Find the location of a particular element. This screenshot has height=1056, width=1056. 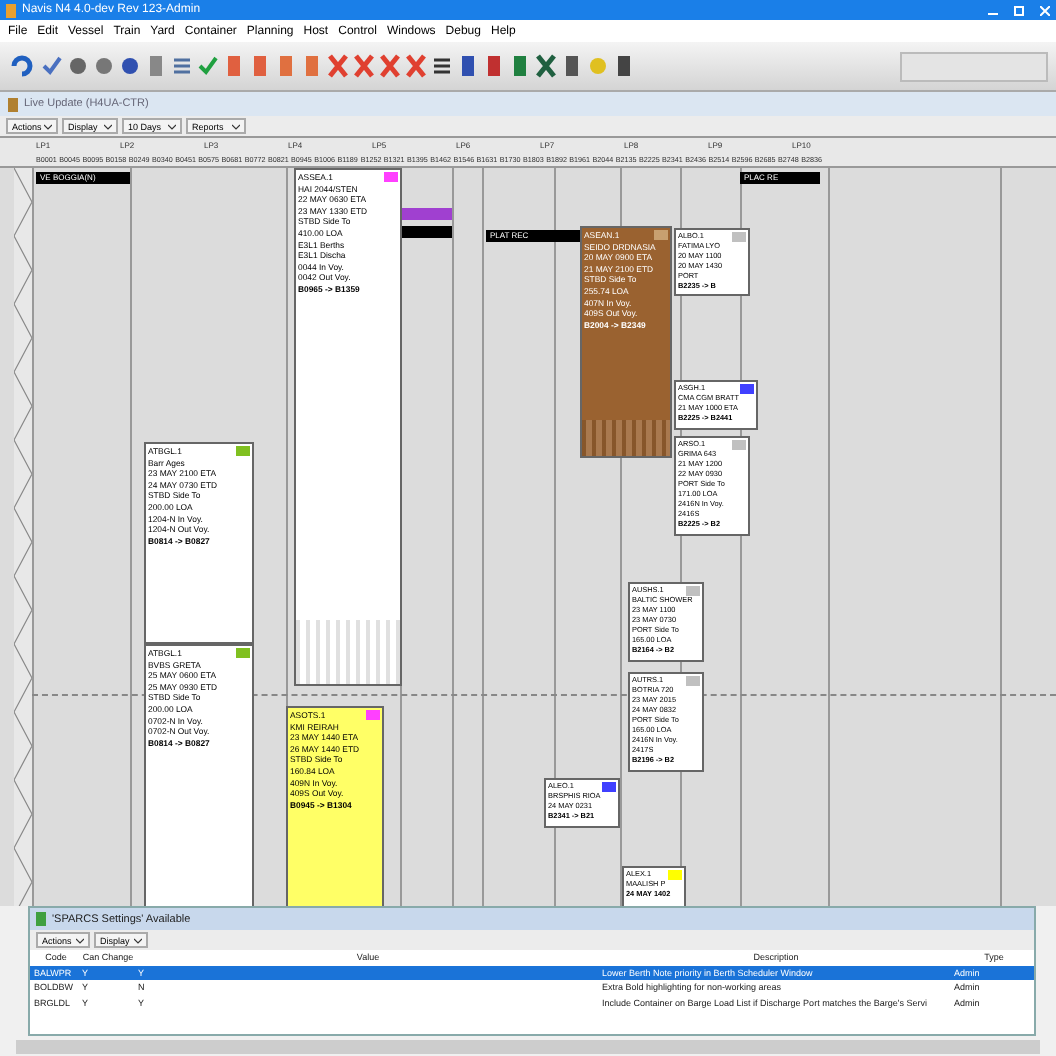

refresh-icon is located at coordinates (22, 66).